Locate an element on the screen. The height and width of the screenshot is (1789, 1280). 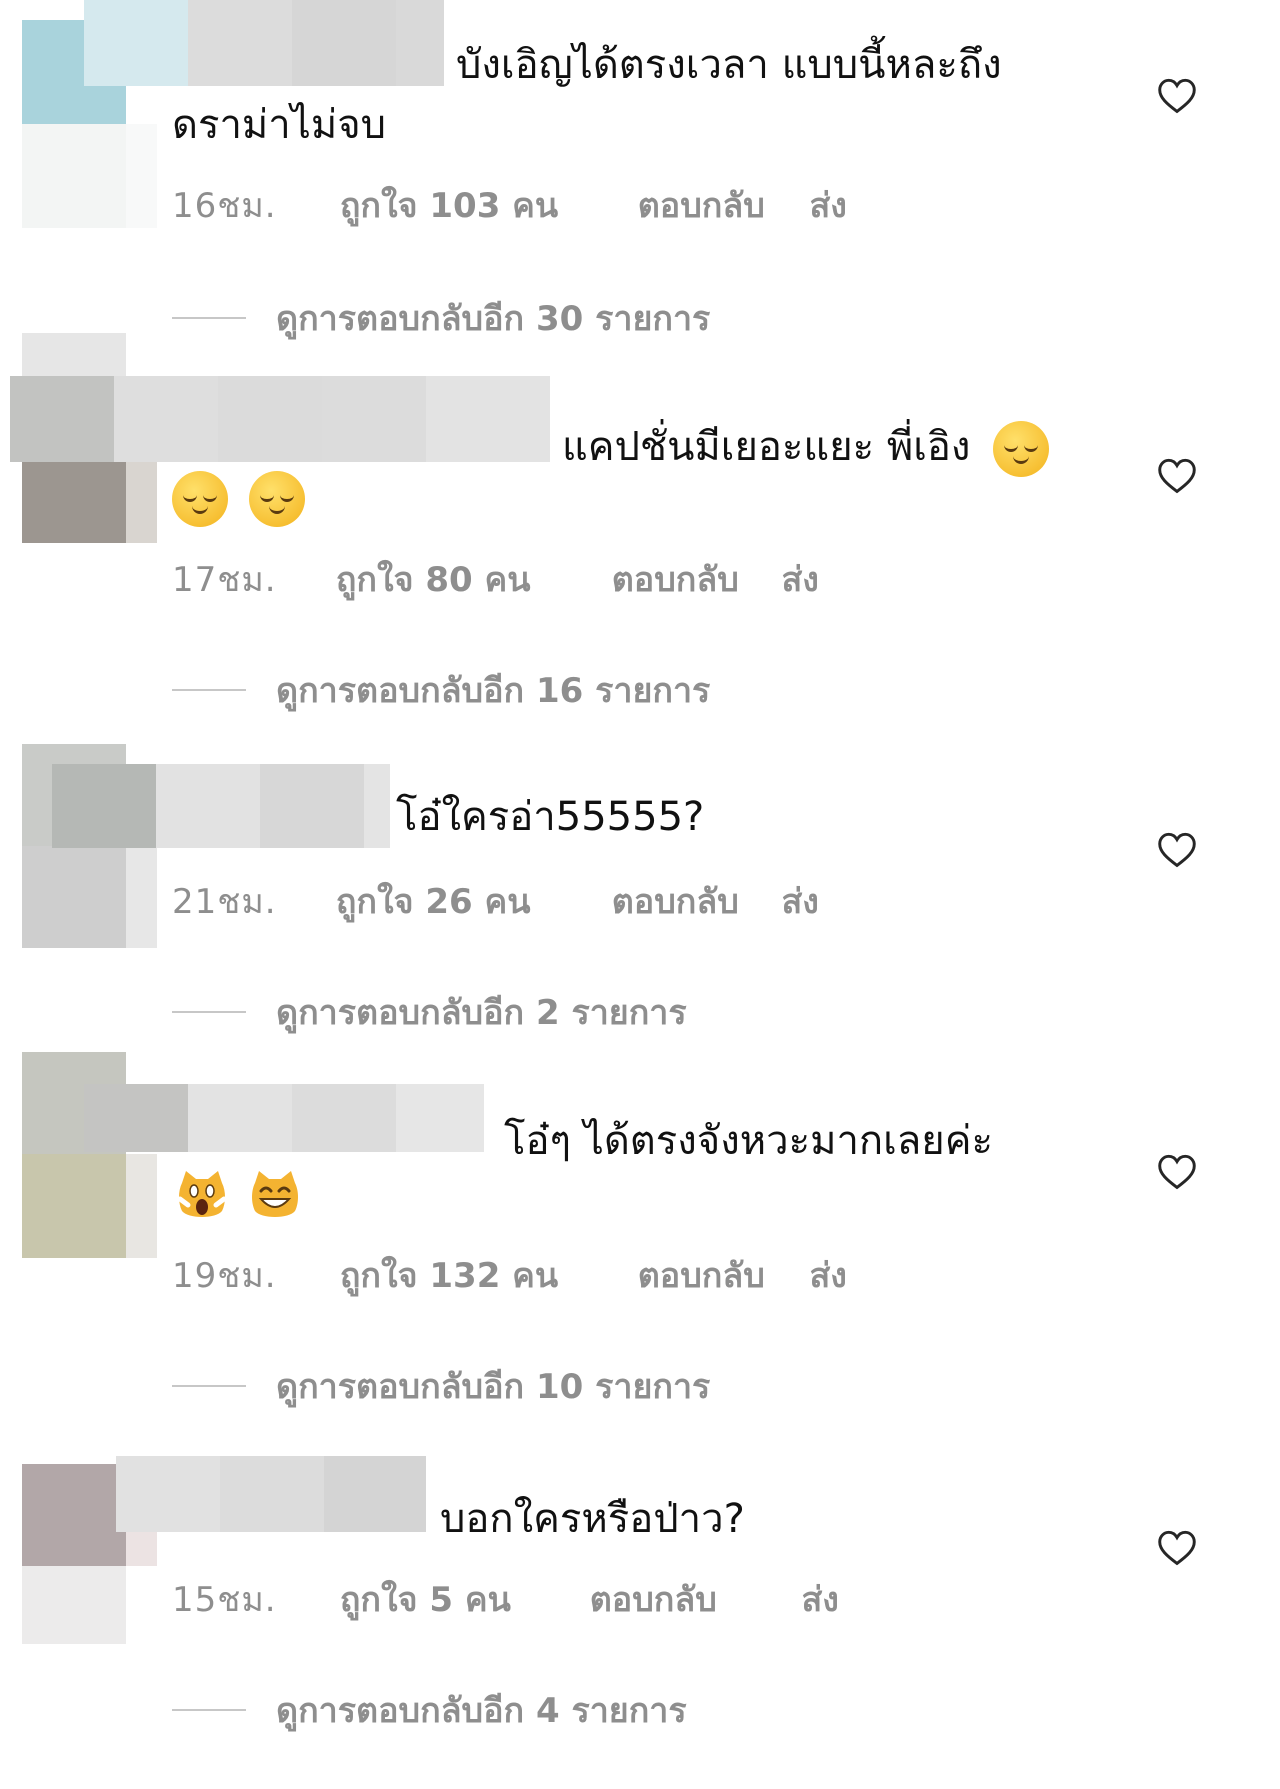
view-replies-button: ดูการตอบกลับอีก 16 รายการ is located at coordinates (441, 690).